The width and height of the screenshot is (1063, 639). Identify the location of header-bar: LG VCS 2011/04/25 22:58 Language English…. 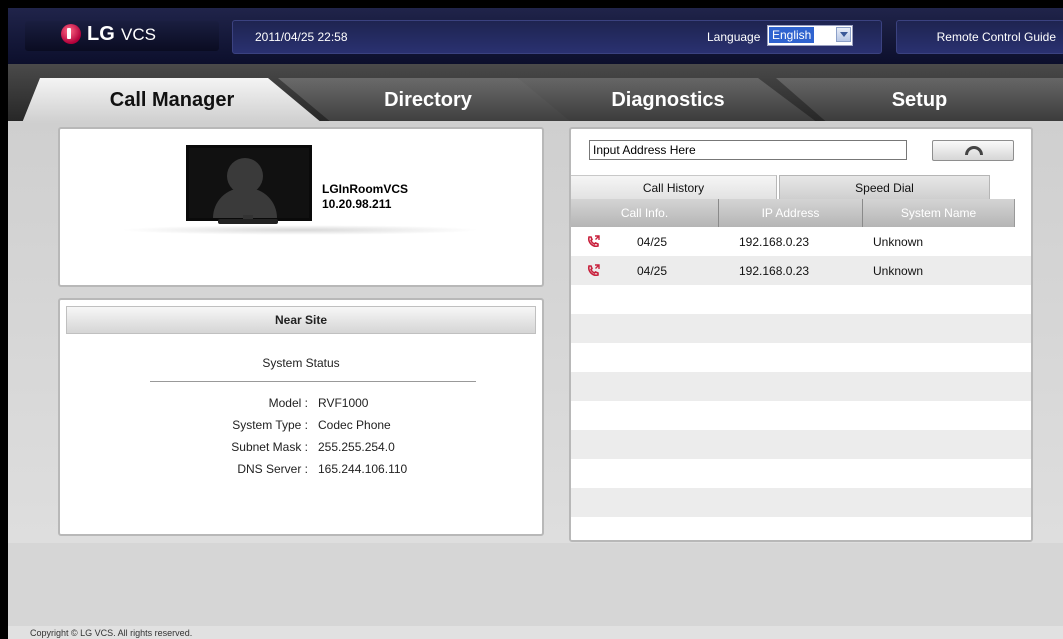
(535, 36).